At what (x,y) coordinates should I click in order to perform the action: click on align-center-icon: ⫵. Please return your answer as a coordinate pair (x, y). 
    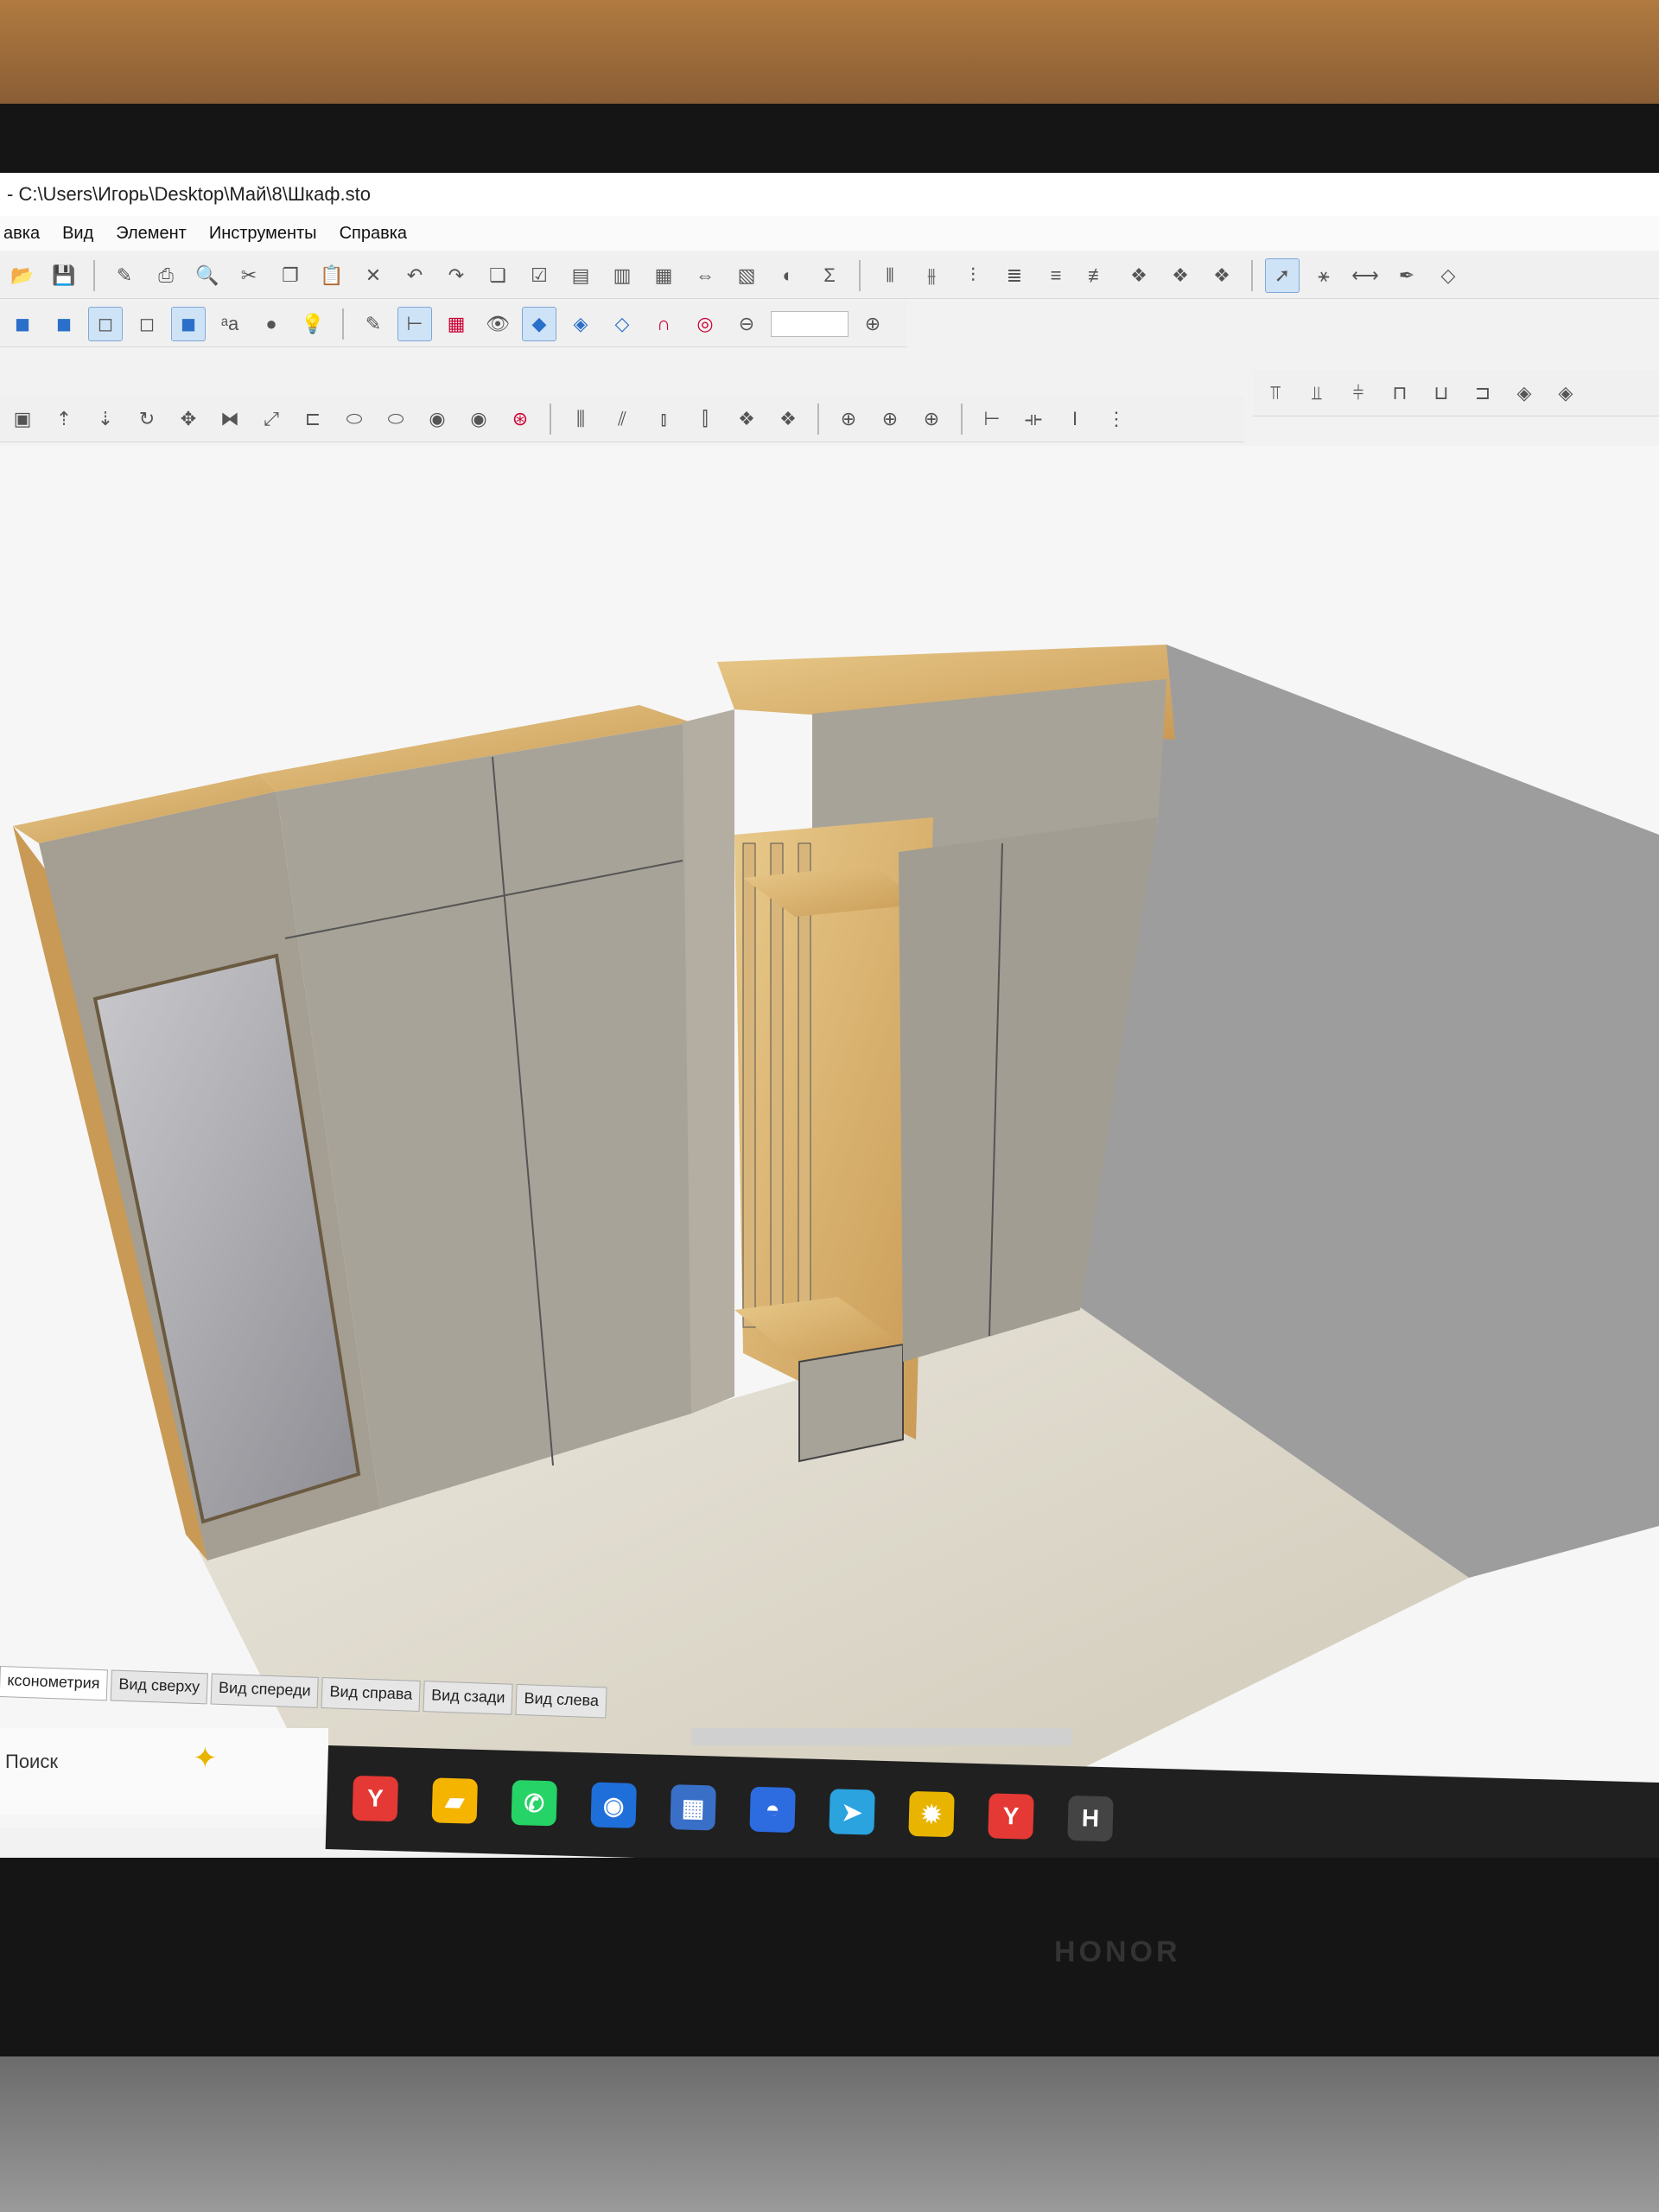
    Looking at the image, I should click on (932, 275).